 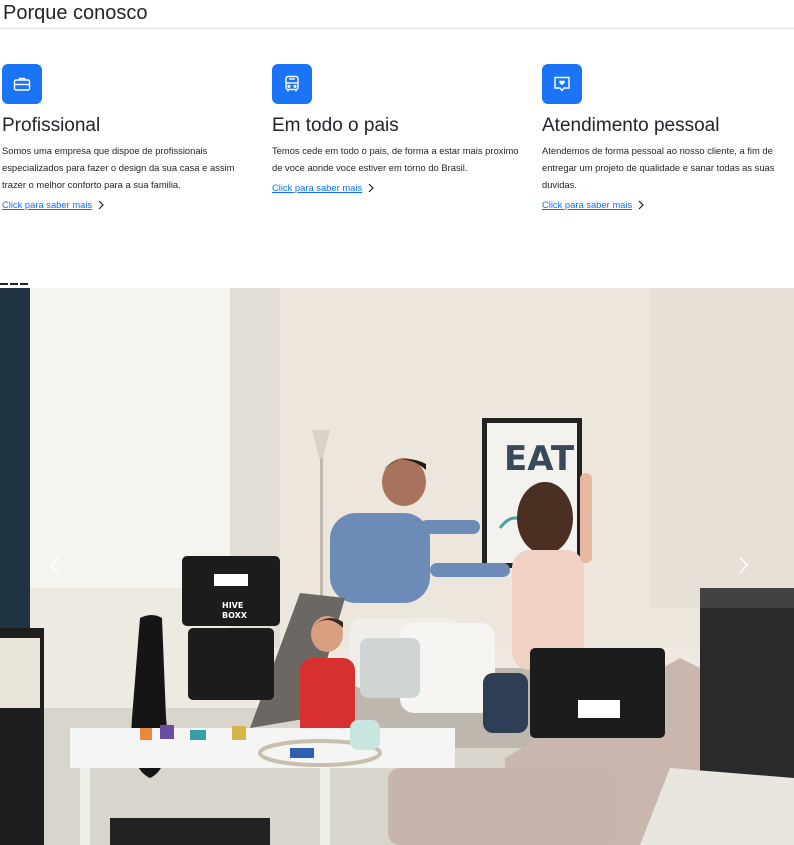 I want to click on heart-chat-icon, so click(x=562, y=84).